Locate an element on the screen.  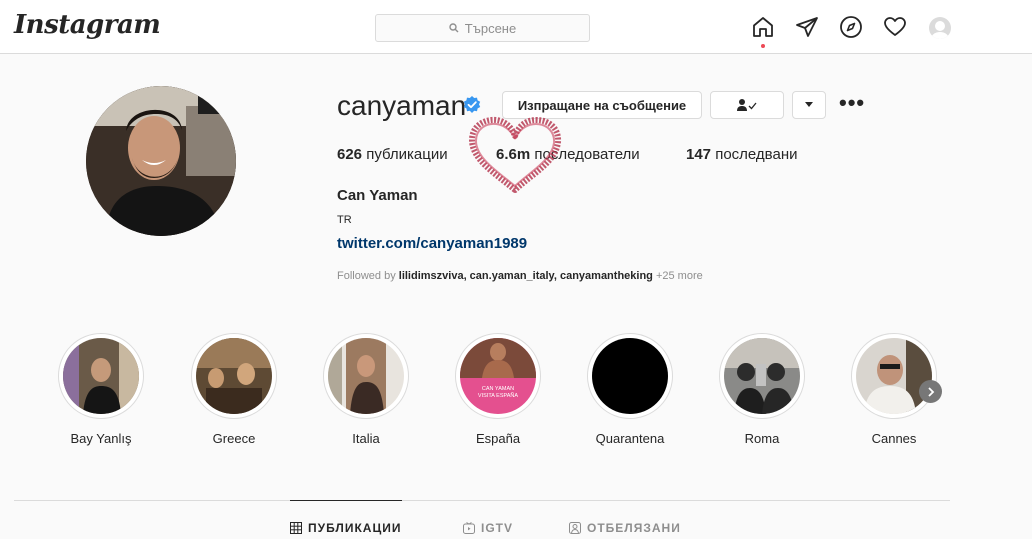
espana-text-line-2: VISITA ESPAÑA is located at coordinates (498, 395).